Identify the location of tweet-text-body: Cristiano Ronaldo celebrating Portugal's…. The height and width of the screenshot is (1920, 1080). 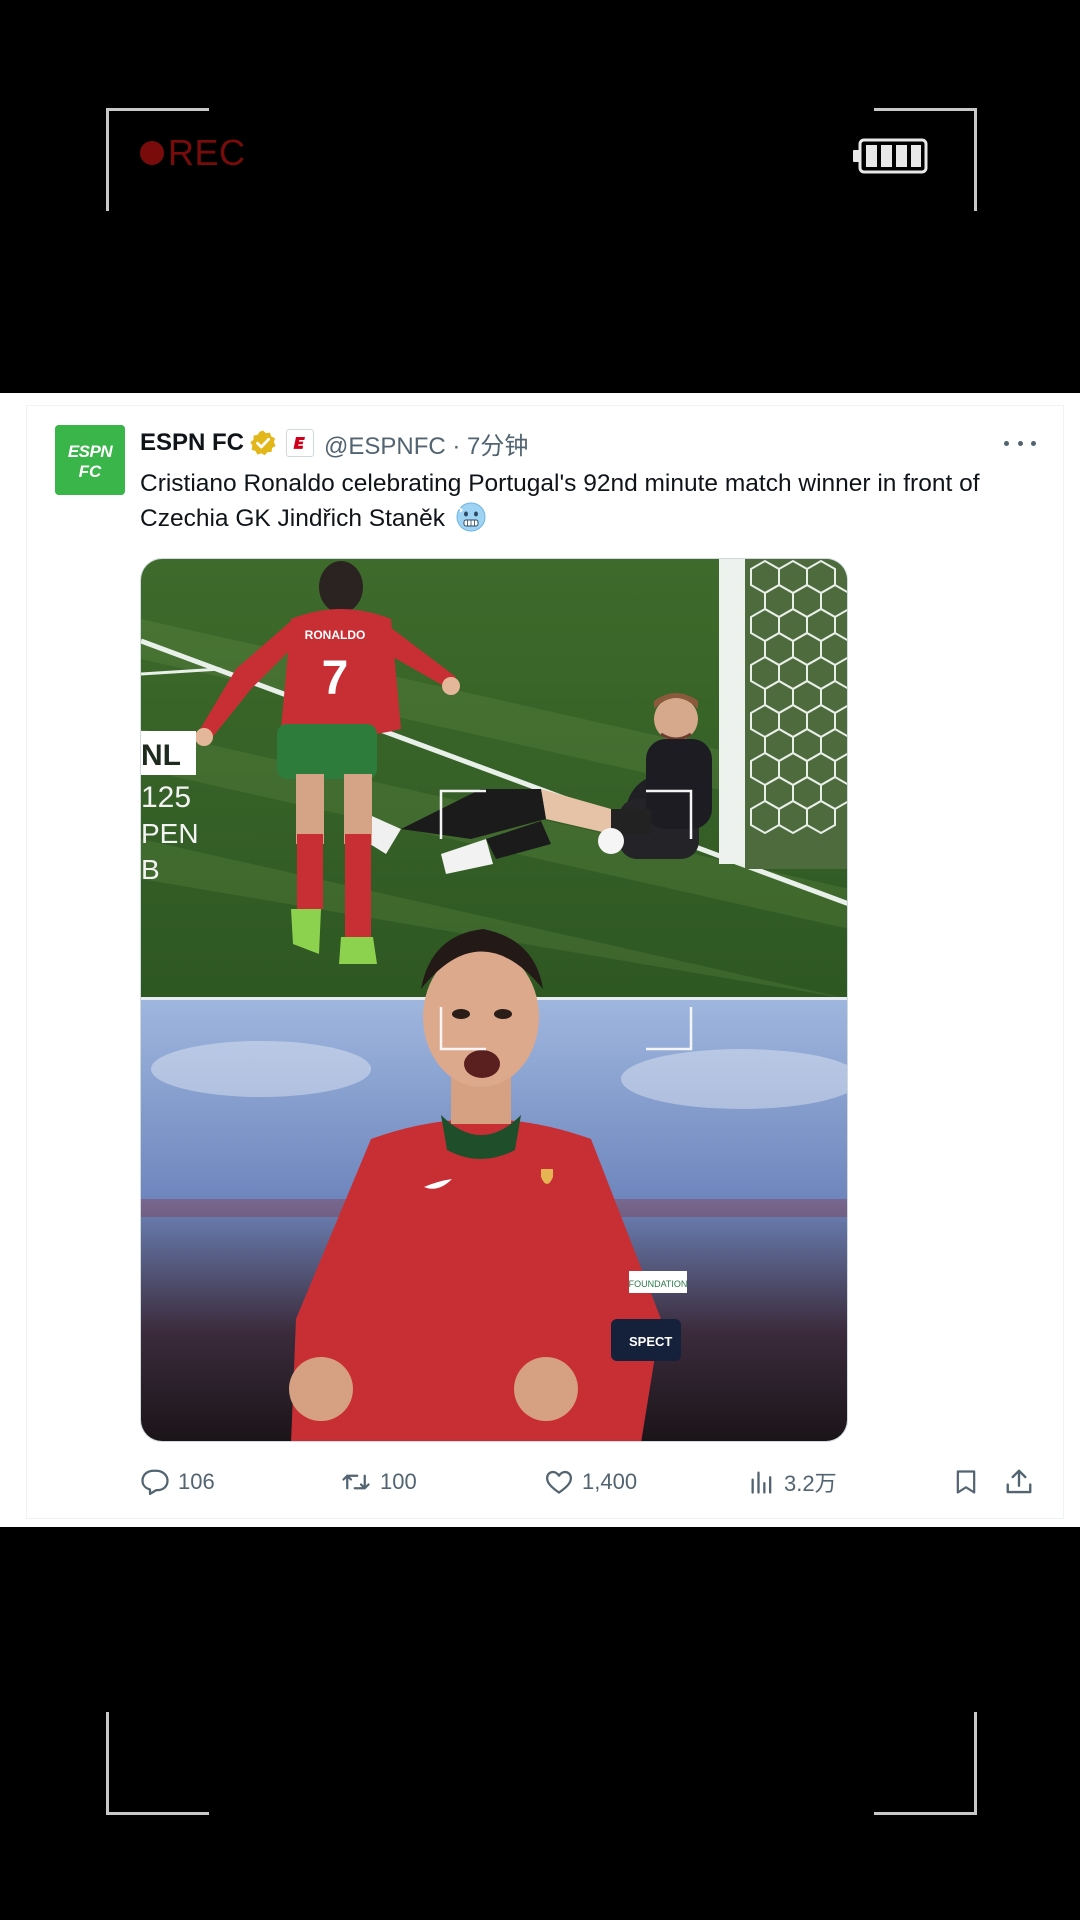
(560, 501).